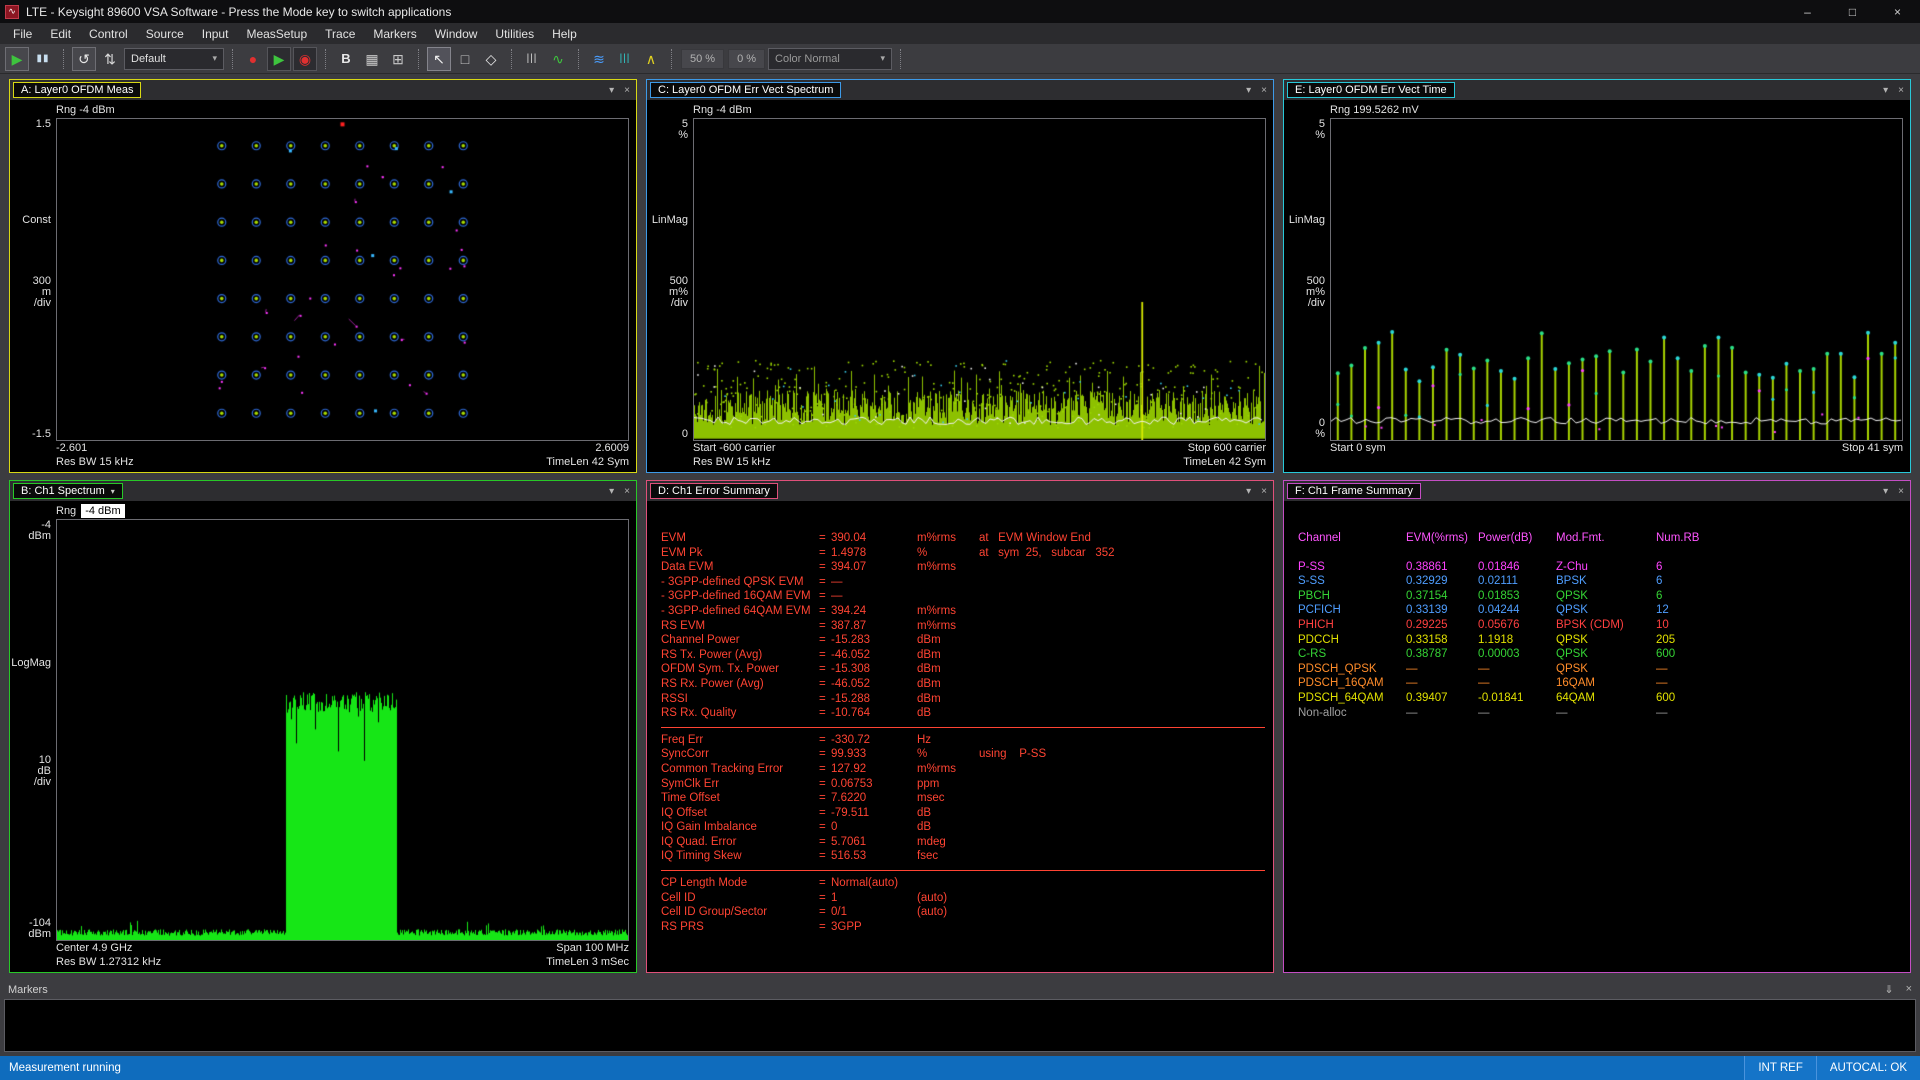 Image resolution: width=1920 pixels, height=1080 pixels. Describe the element at coordinates (456, 34) in the screenshot. I see `menu-window: Window` at that location.